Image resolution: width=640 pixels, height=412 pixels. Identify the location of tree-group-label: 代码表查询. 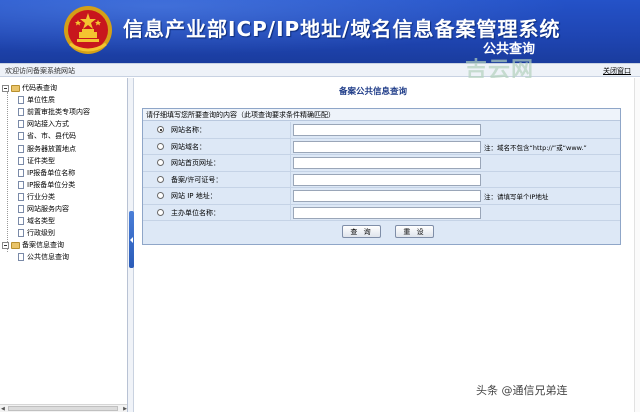
(39, 88).